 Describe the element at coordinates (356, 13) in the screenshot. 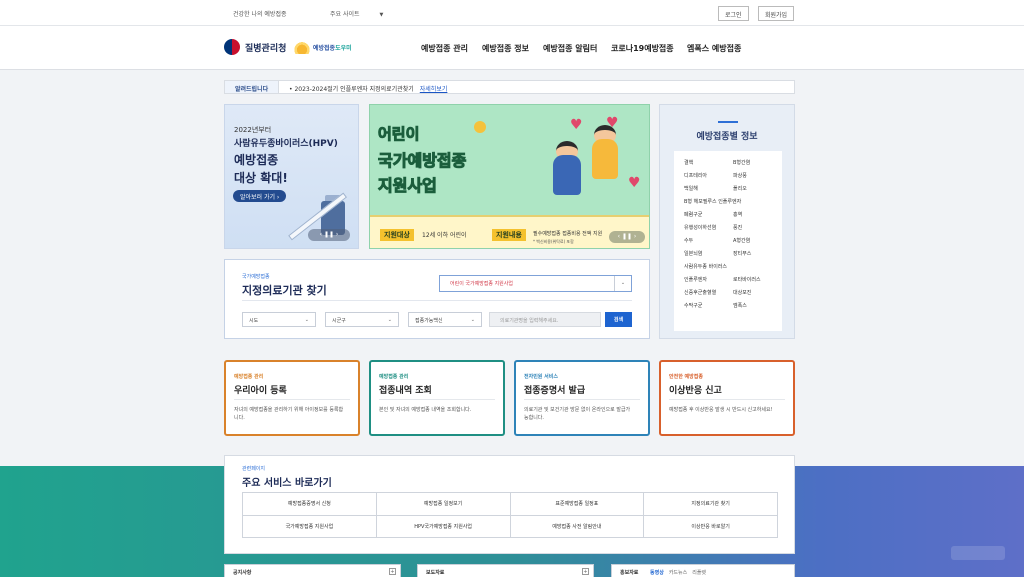

I see `major-sites-select: 주요 사이트 ▼` at that location.